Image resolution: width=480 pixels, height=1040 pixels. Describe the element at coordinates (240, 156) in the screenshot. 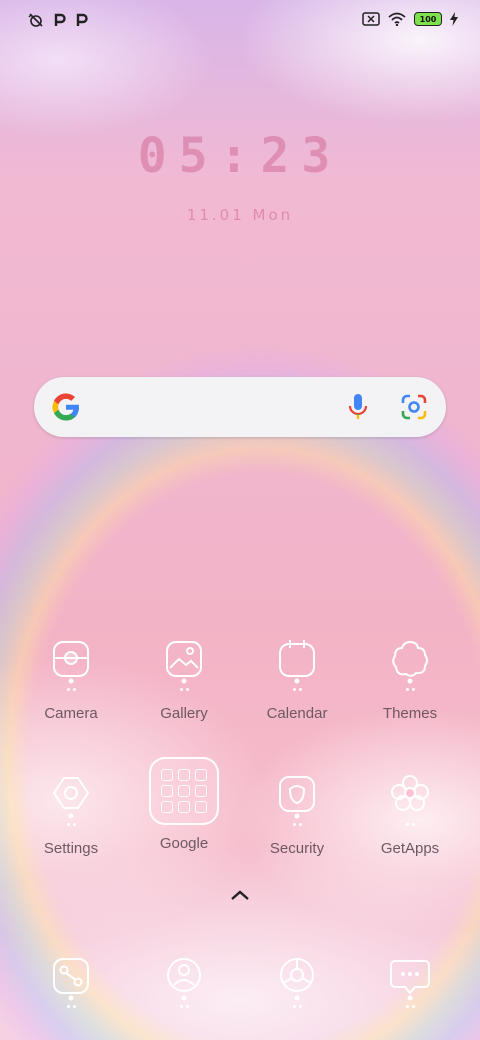

I see `clock-time: 05:23` at that location.